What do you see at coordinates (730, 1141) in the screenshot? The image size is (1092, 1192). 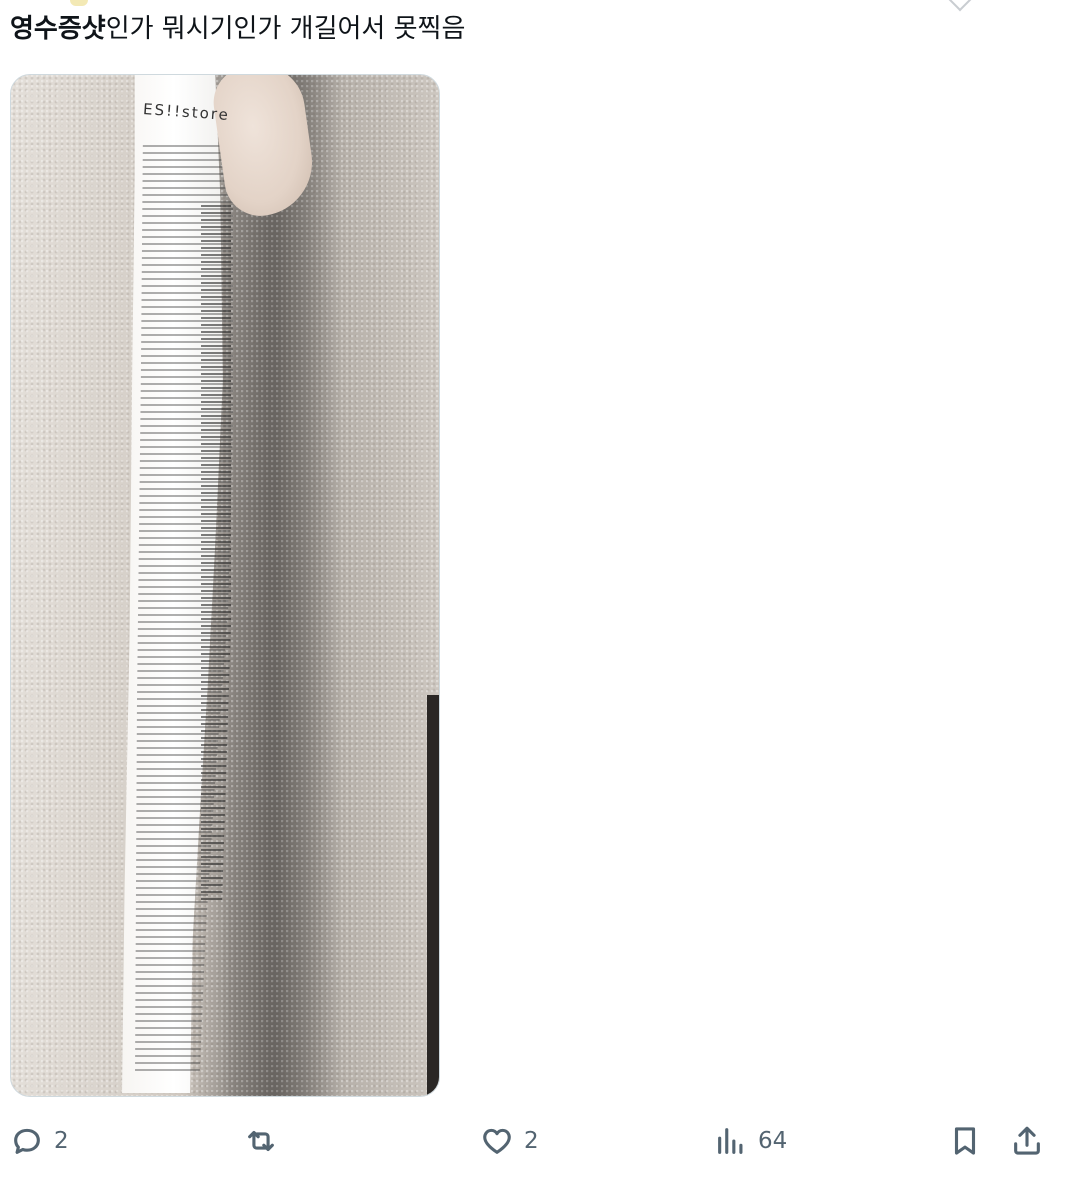 I see `views-icon` at bounding box center [730, 1141].